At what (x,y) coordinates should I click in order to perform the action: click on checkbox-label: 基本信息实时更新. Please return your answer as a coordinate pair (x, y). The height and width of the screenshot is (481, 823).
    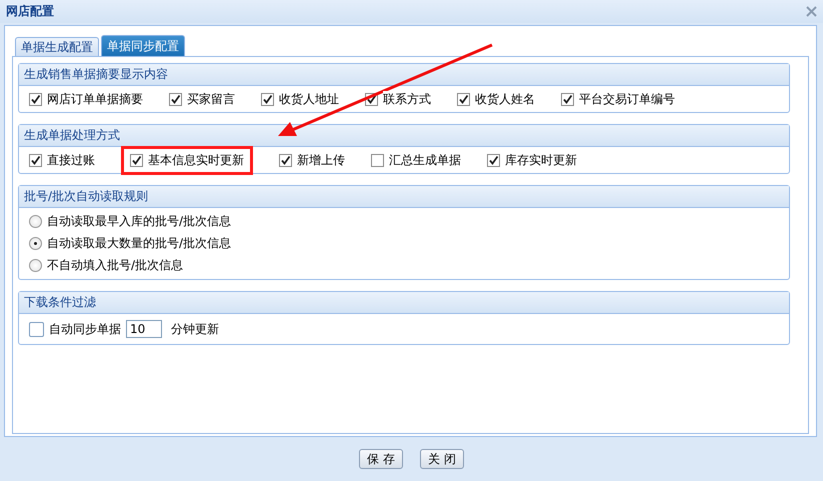
    Looking at the image, I should click on (196, 160).